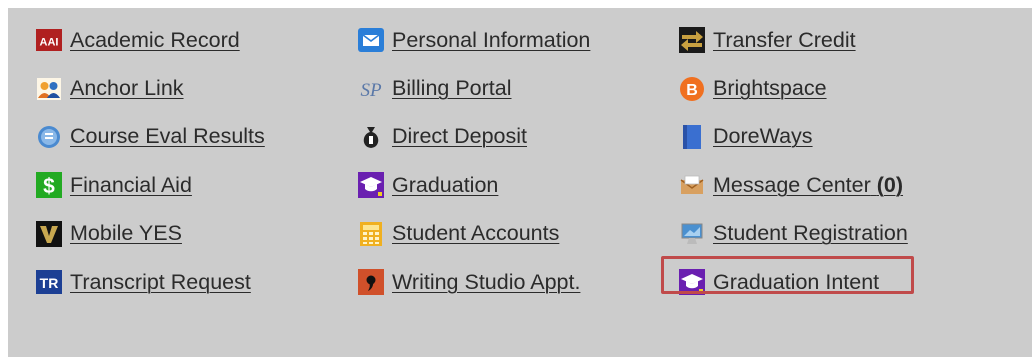 Image resolution: width=1032 pixels, height=357 pixels. Describe the element at coordinates (371, 234) in the screenshot. I see `calculator-icon` at that location.